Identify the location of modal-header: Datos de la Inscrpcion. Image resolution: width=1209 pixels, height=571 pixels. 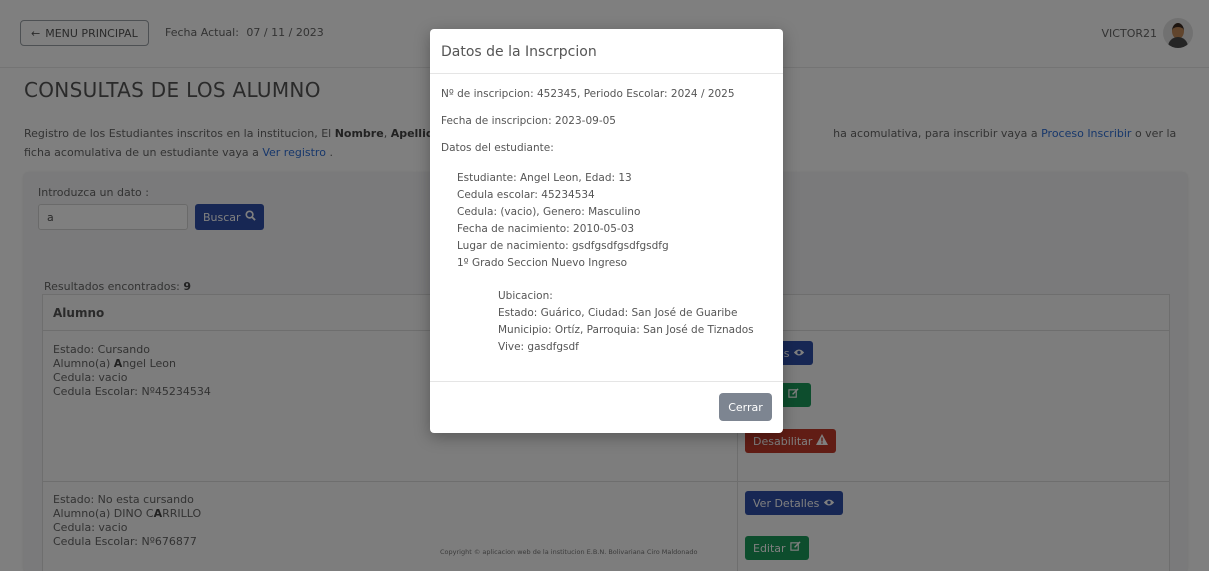
(606, 51).